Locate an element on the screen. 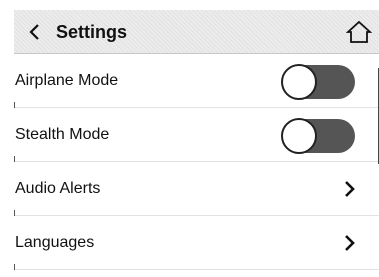 The image size is (379, 277). chevron-left-icon is located at coordinates (34, 32).